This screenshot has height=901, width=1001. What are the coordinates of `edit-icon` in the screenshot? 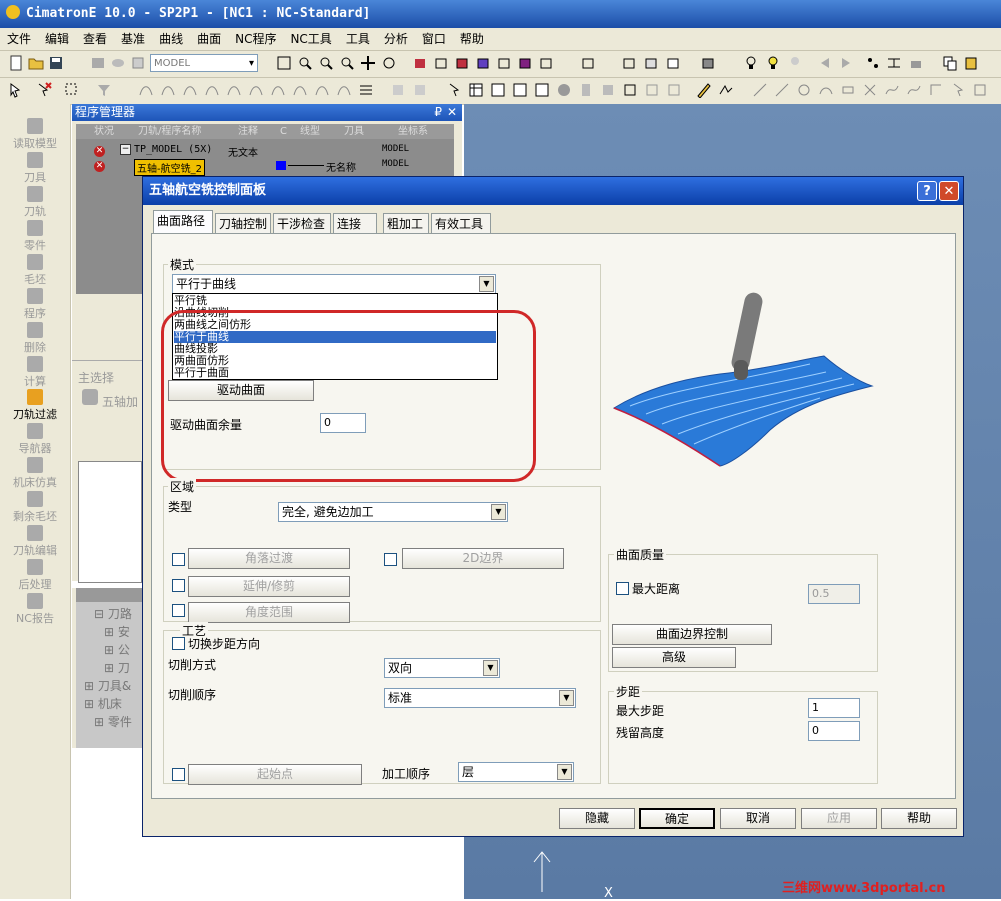 It's located at (704, 90).